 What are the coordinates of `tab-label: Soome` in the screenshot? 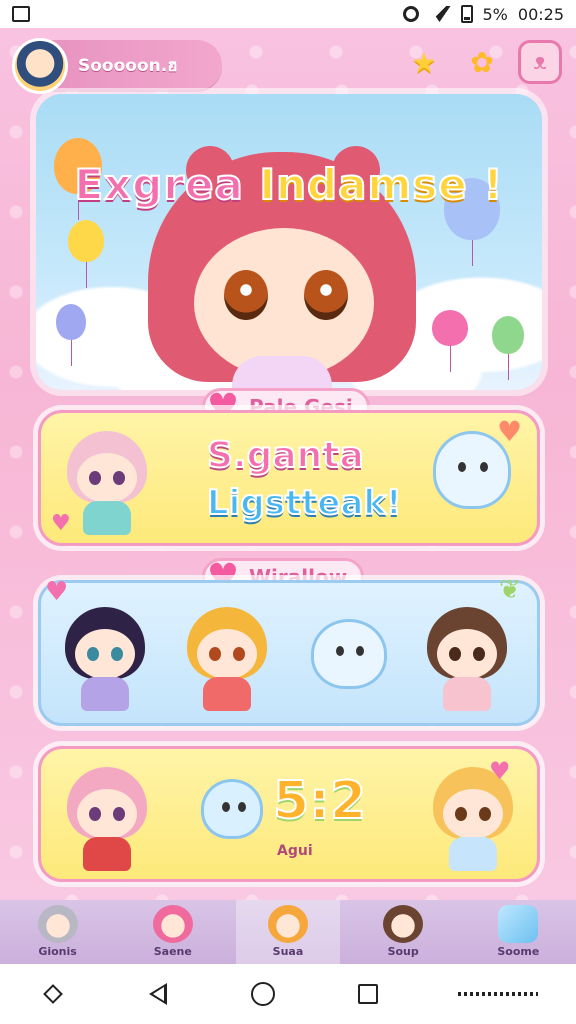 It's located at (518, 951).